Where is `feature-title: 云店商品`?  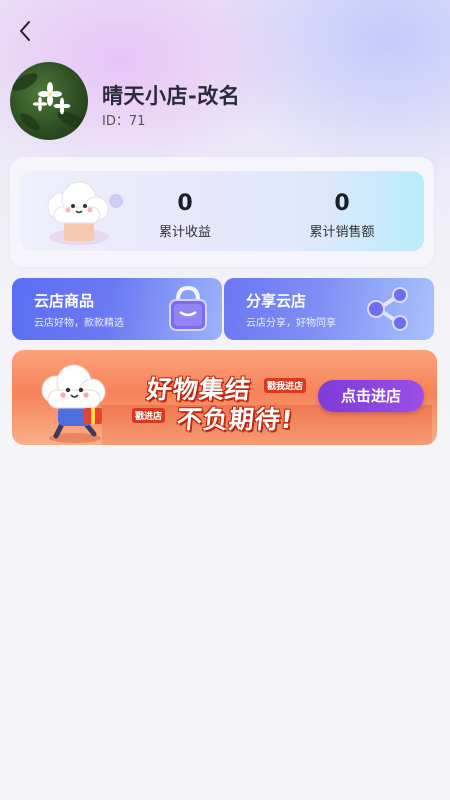 feature-title: 云店商品 is located at coordinates (64, 301).